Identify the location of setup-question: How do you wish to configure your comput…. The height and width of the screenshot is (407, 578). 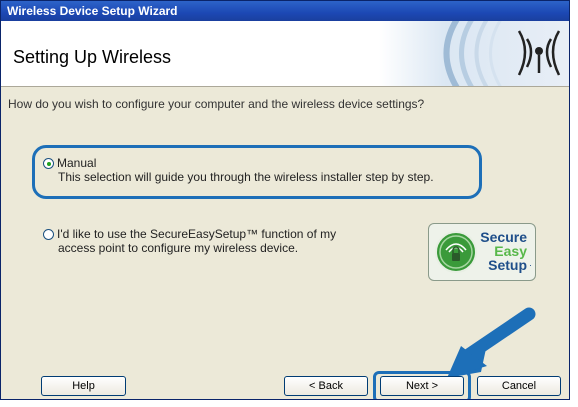
(216, 104).